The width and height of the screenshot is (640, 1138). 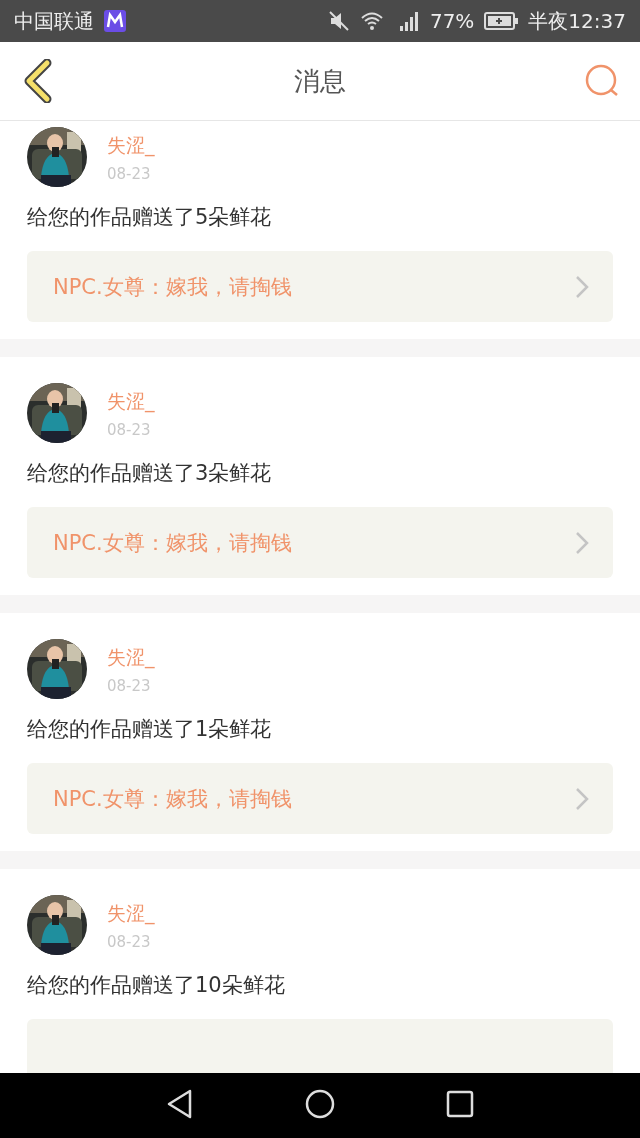 I want to click on page-title: 消息, so click(x=320, y=81).